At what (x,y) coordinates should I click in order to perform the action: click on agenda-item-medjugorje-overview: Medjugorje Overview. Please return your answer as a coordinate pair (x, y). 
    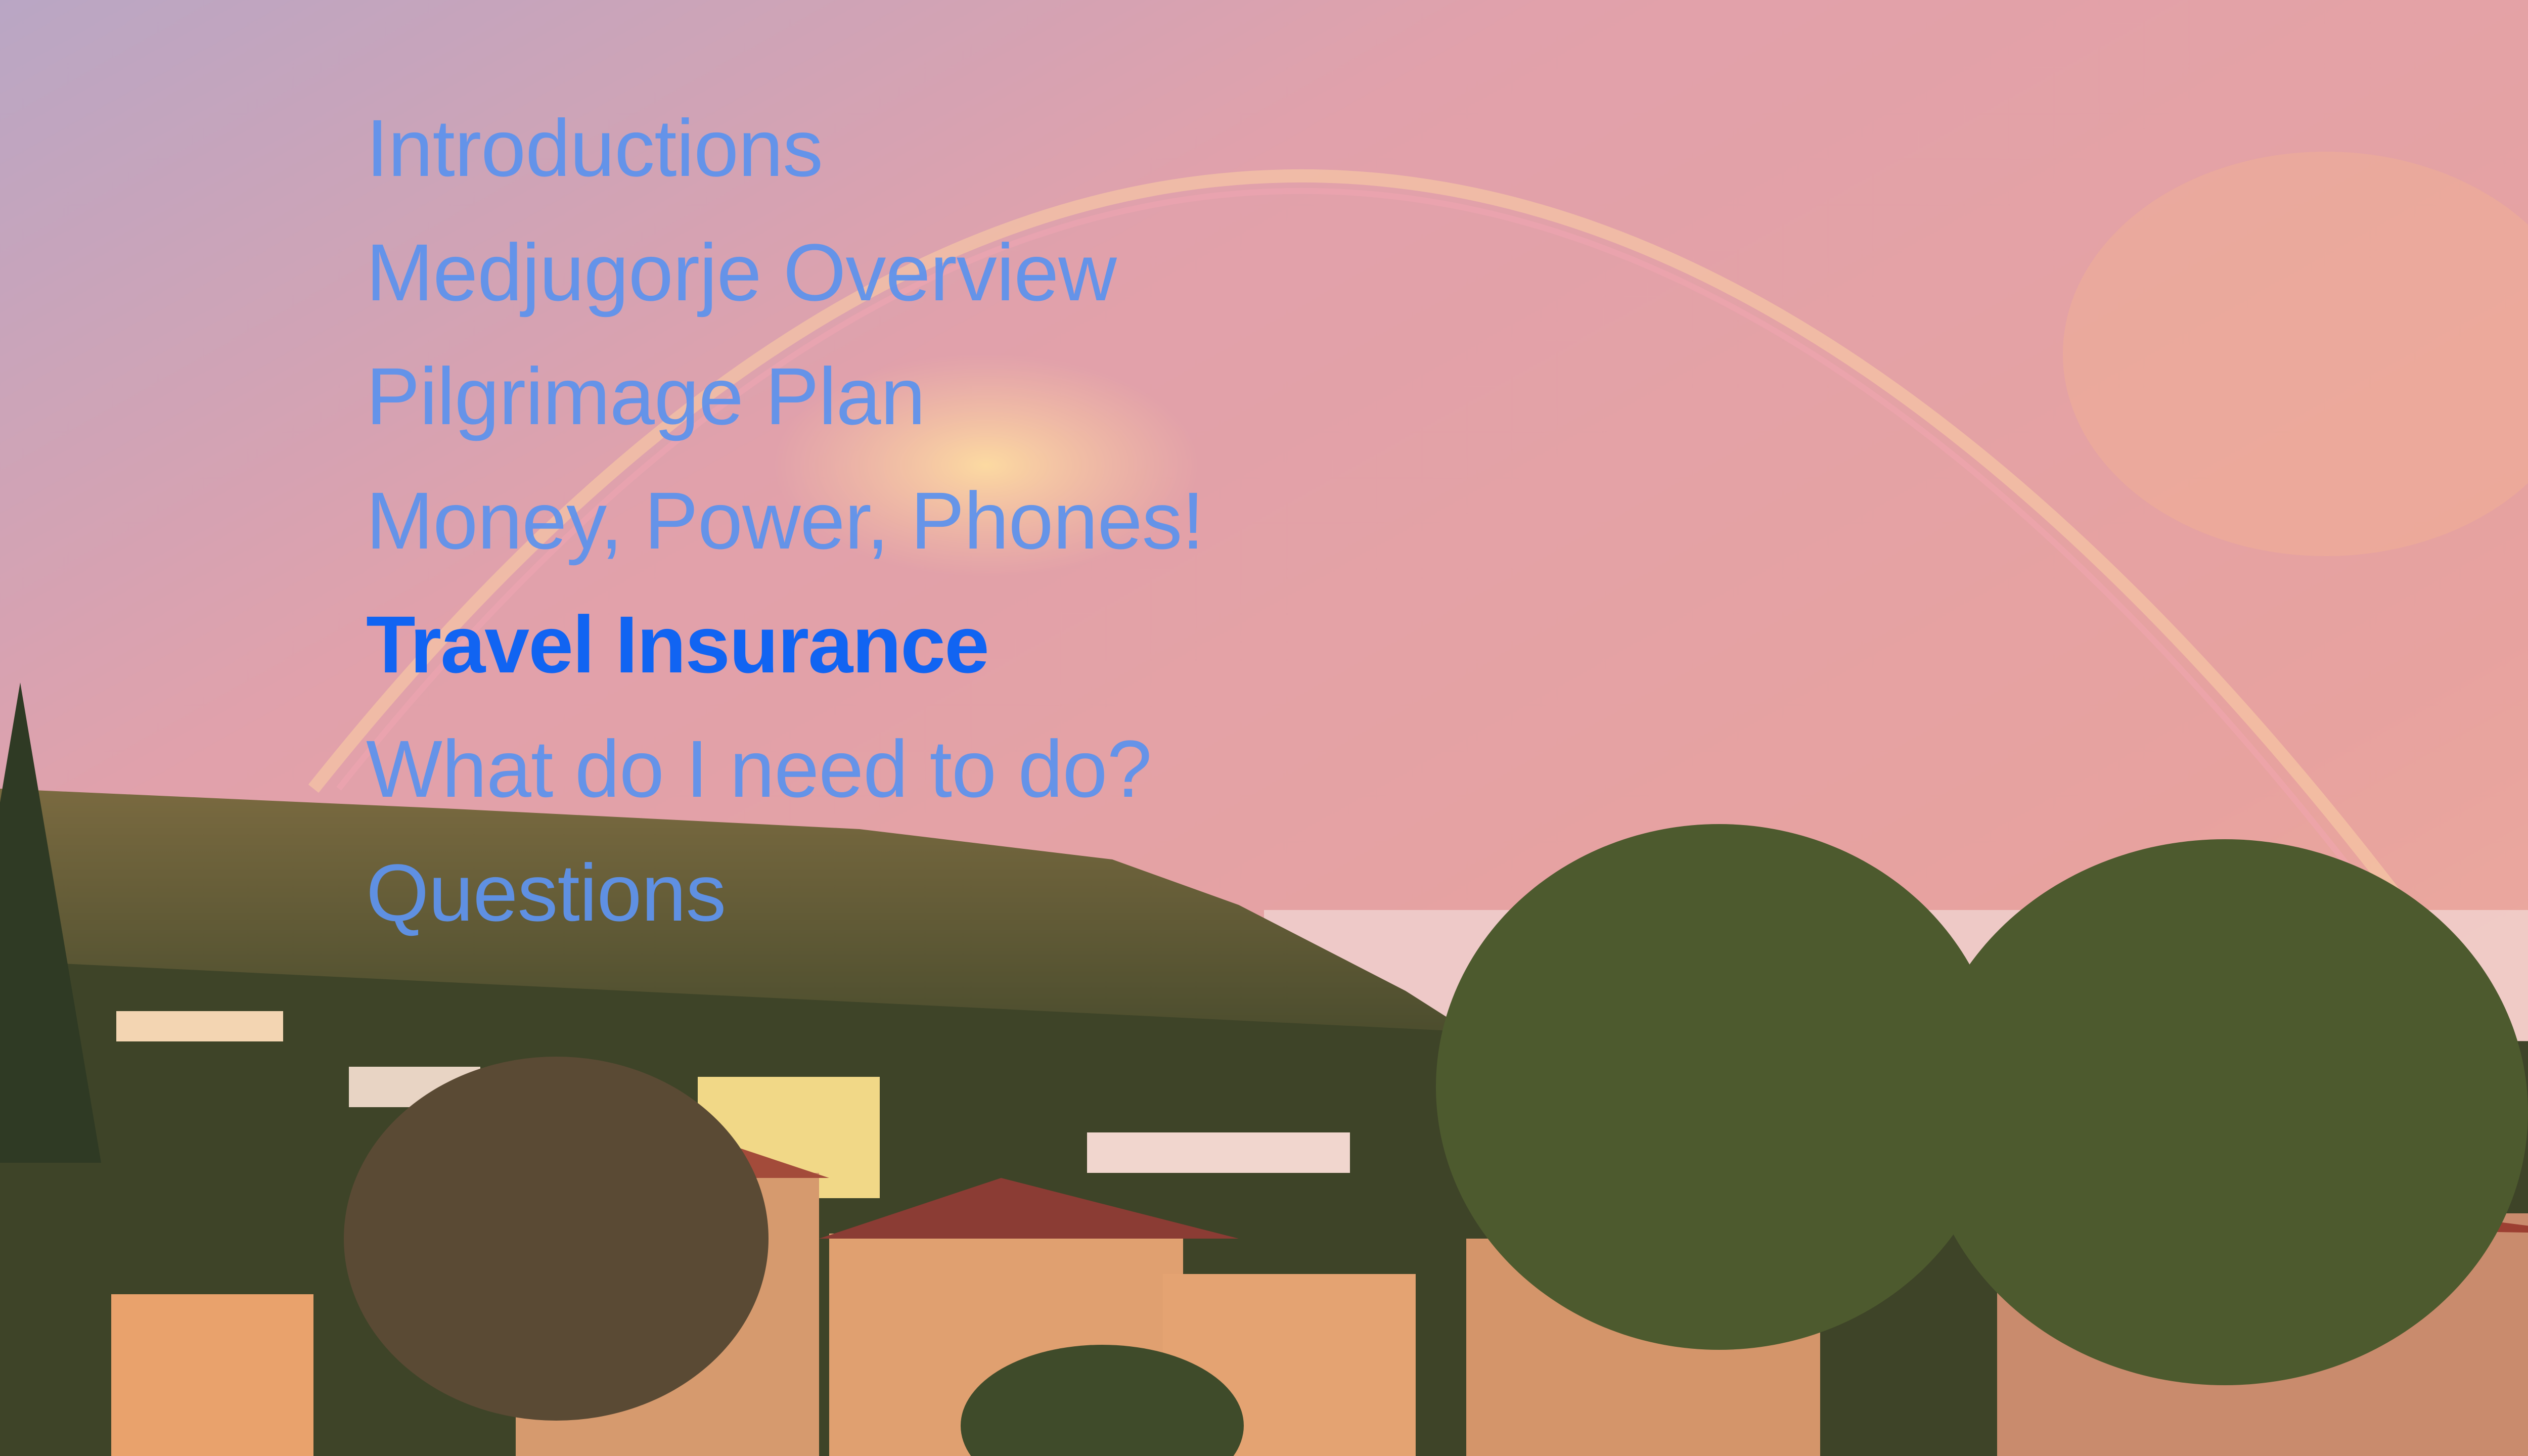
    Looking at the image, I should click on (742, 271).